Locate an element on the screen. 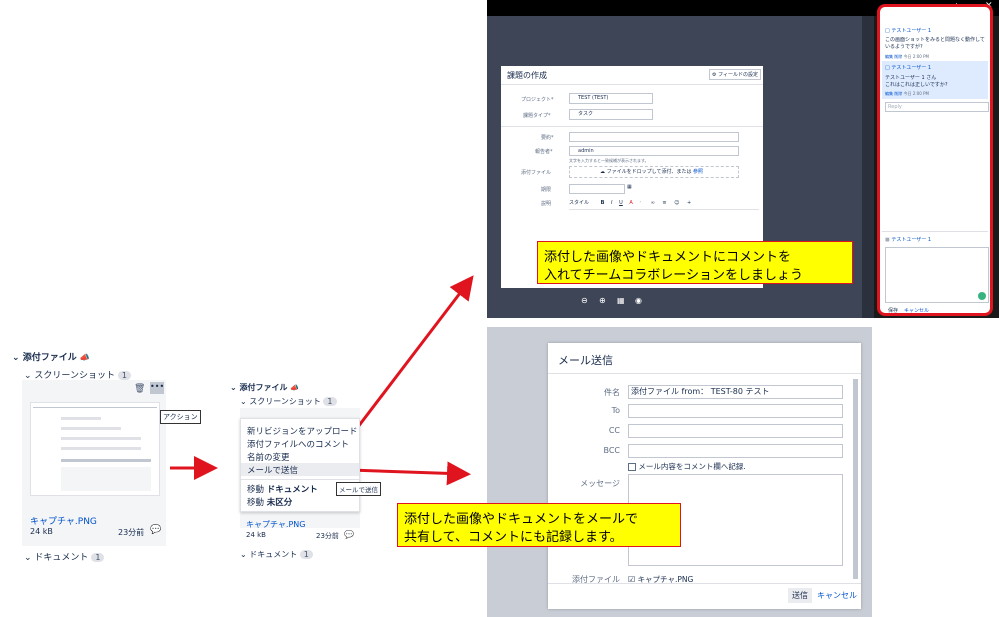 This screenshot has width=999, height=617. comment-textarea is located at coordinates (937, 275).